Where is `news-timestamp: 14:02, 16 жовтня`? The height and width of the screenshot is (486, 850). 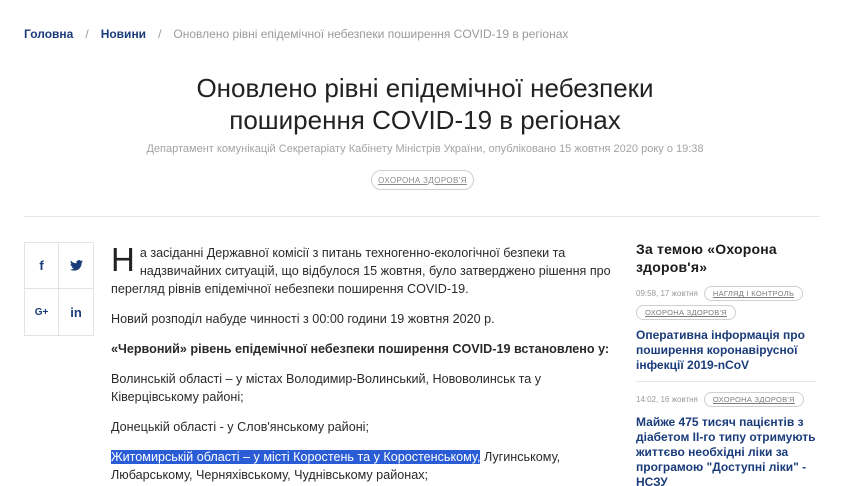 news-timestamp: 14:02, 16 жовтня is located at coordinates (667, 399).